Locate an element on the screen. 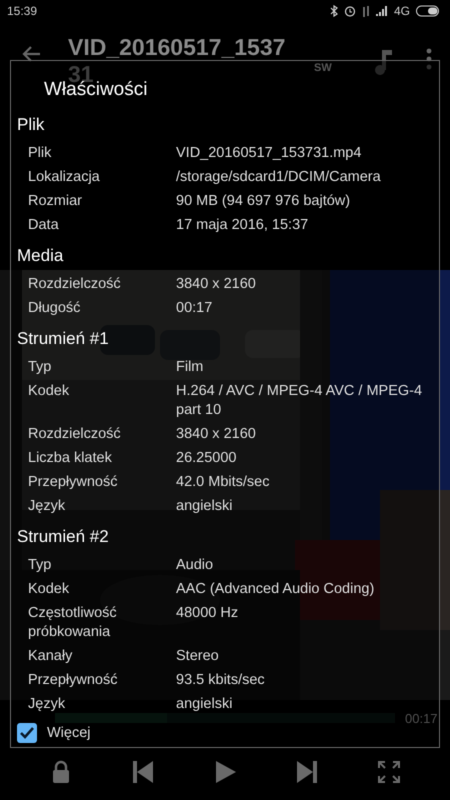 Image resolution: width=450 pixels, height=800 pixels. fullscreen-icon is located at coordinates (389, 772).